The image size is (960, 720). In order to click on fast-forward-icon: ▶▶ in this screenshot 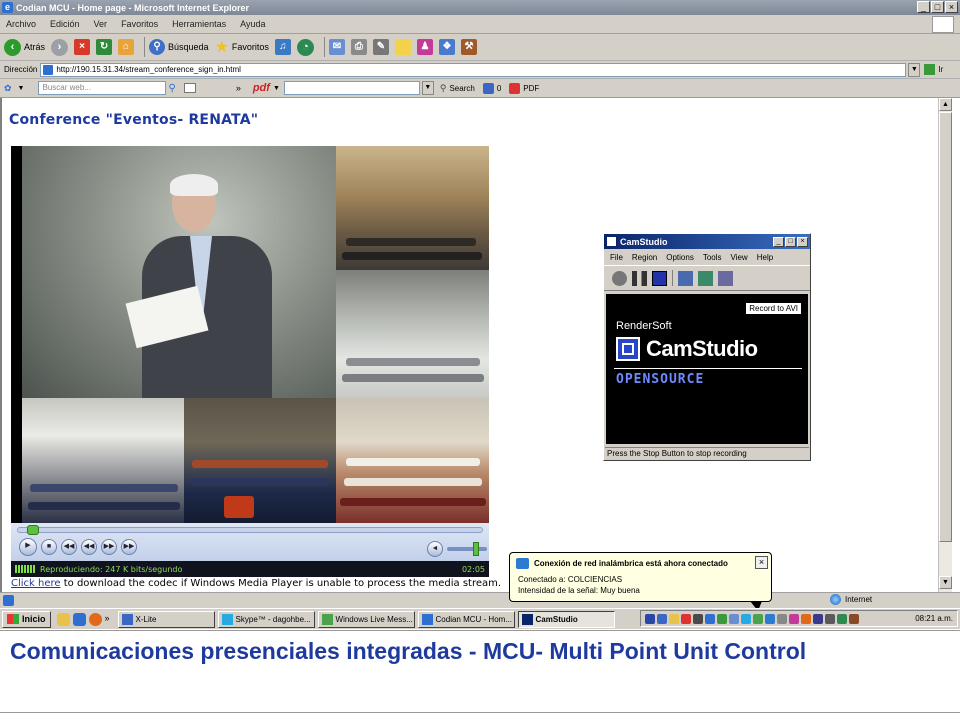, I will do `click(109, 547)`.